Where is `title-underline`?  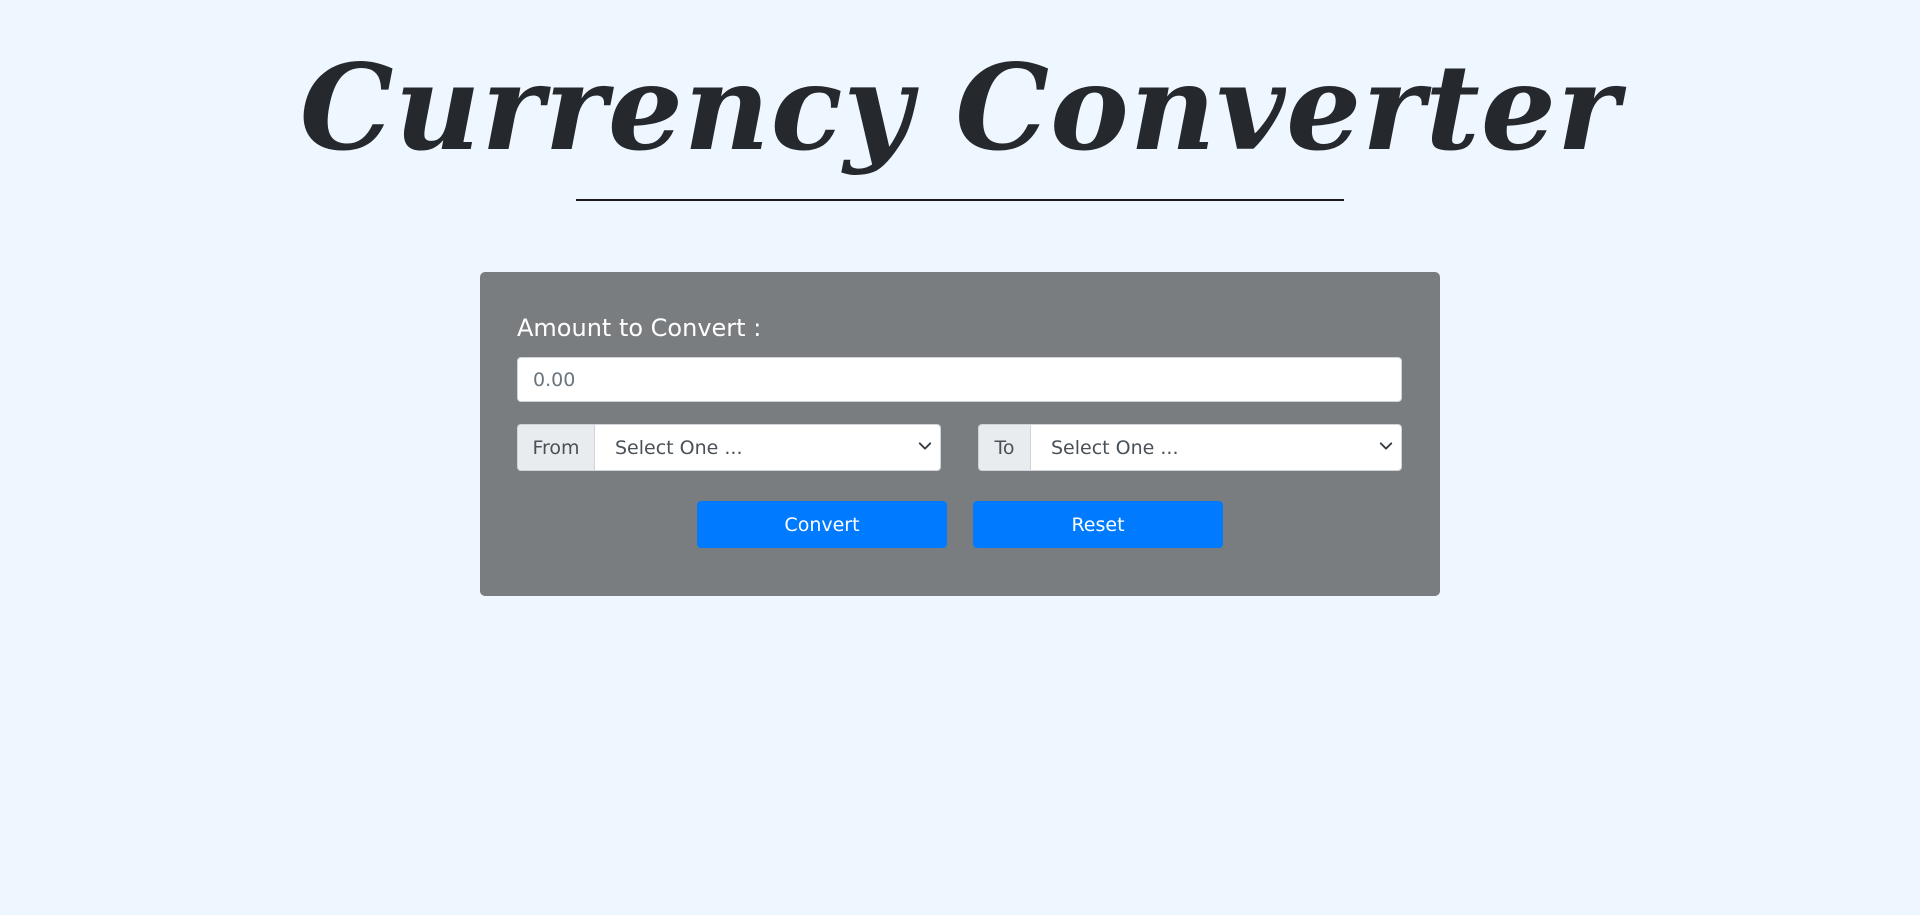 title-underline is located at coordinates (960, 200).